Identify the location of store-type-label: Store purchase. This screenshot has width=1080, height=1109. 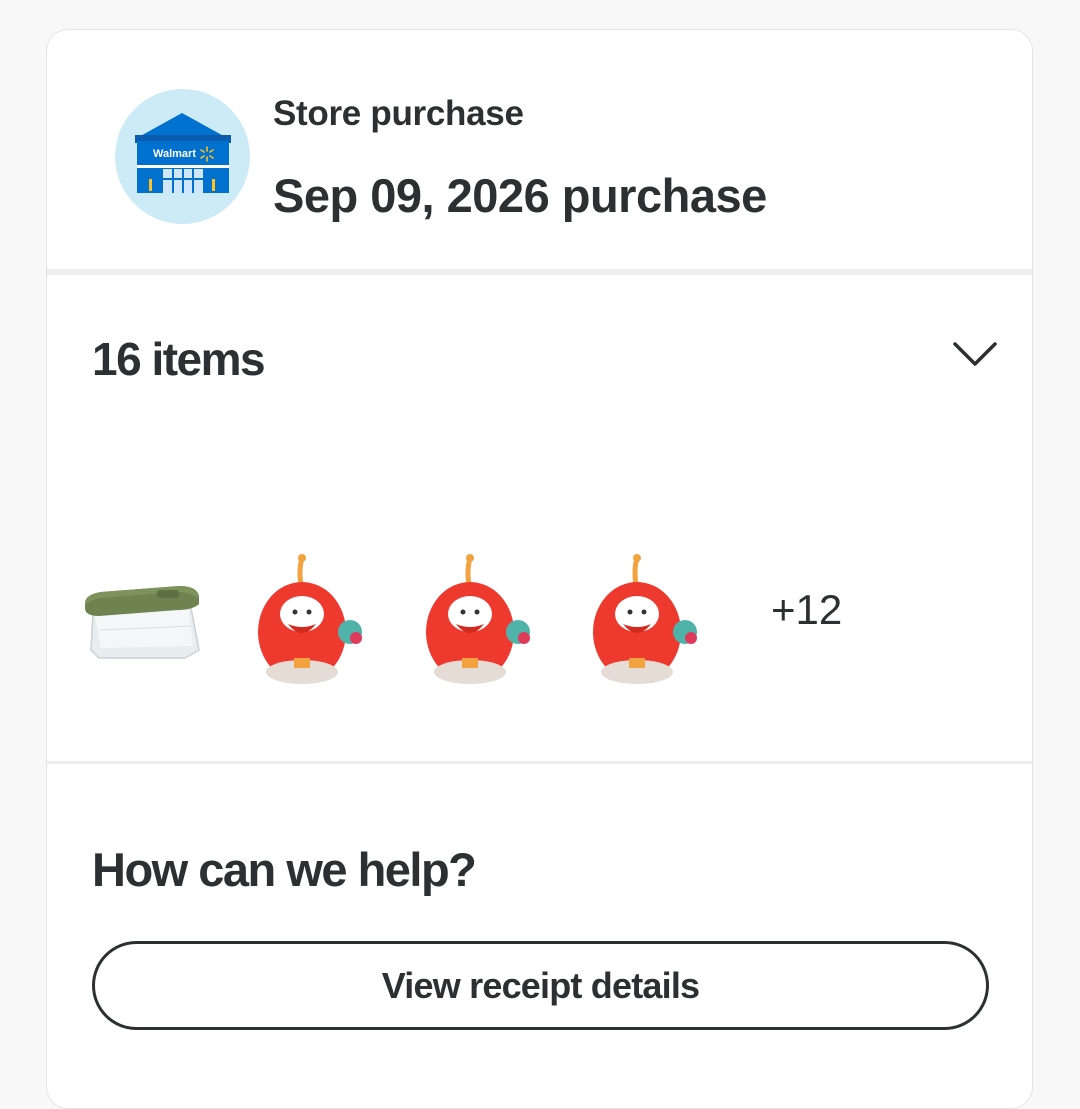
(398, 113).